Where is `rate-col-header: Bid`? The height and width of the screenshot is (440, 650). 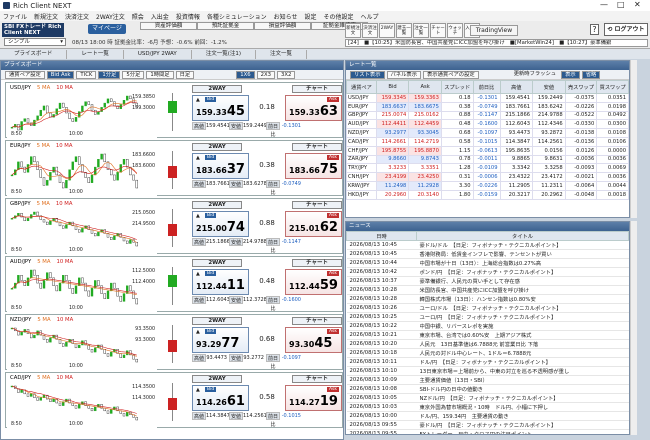 rate-col-header: Bid is located at coordinates (392, 87).